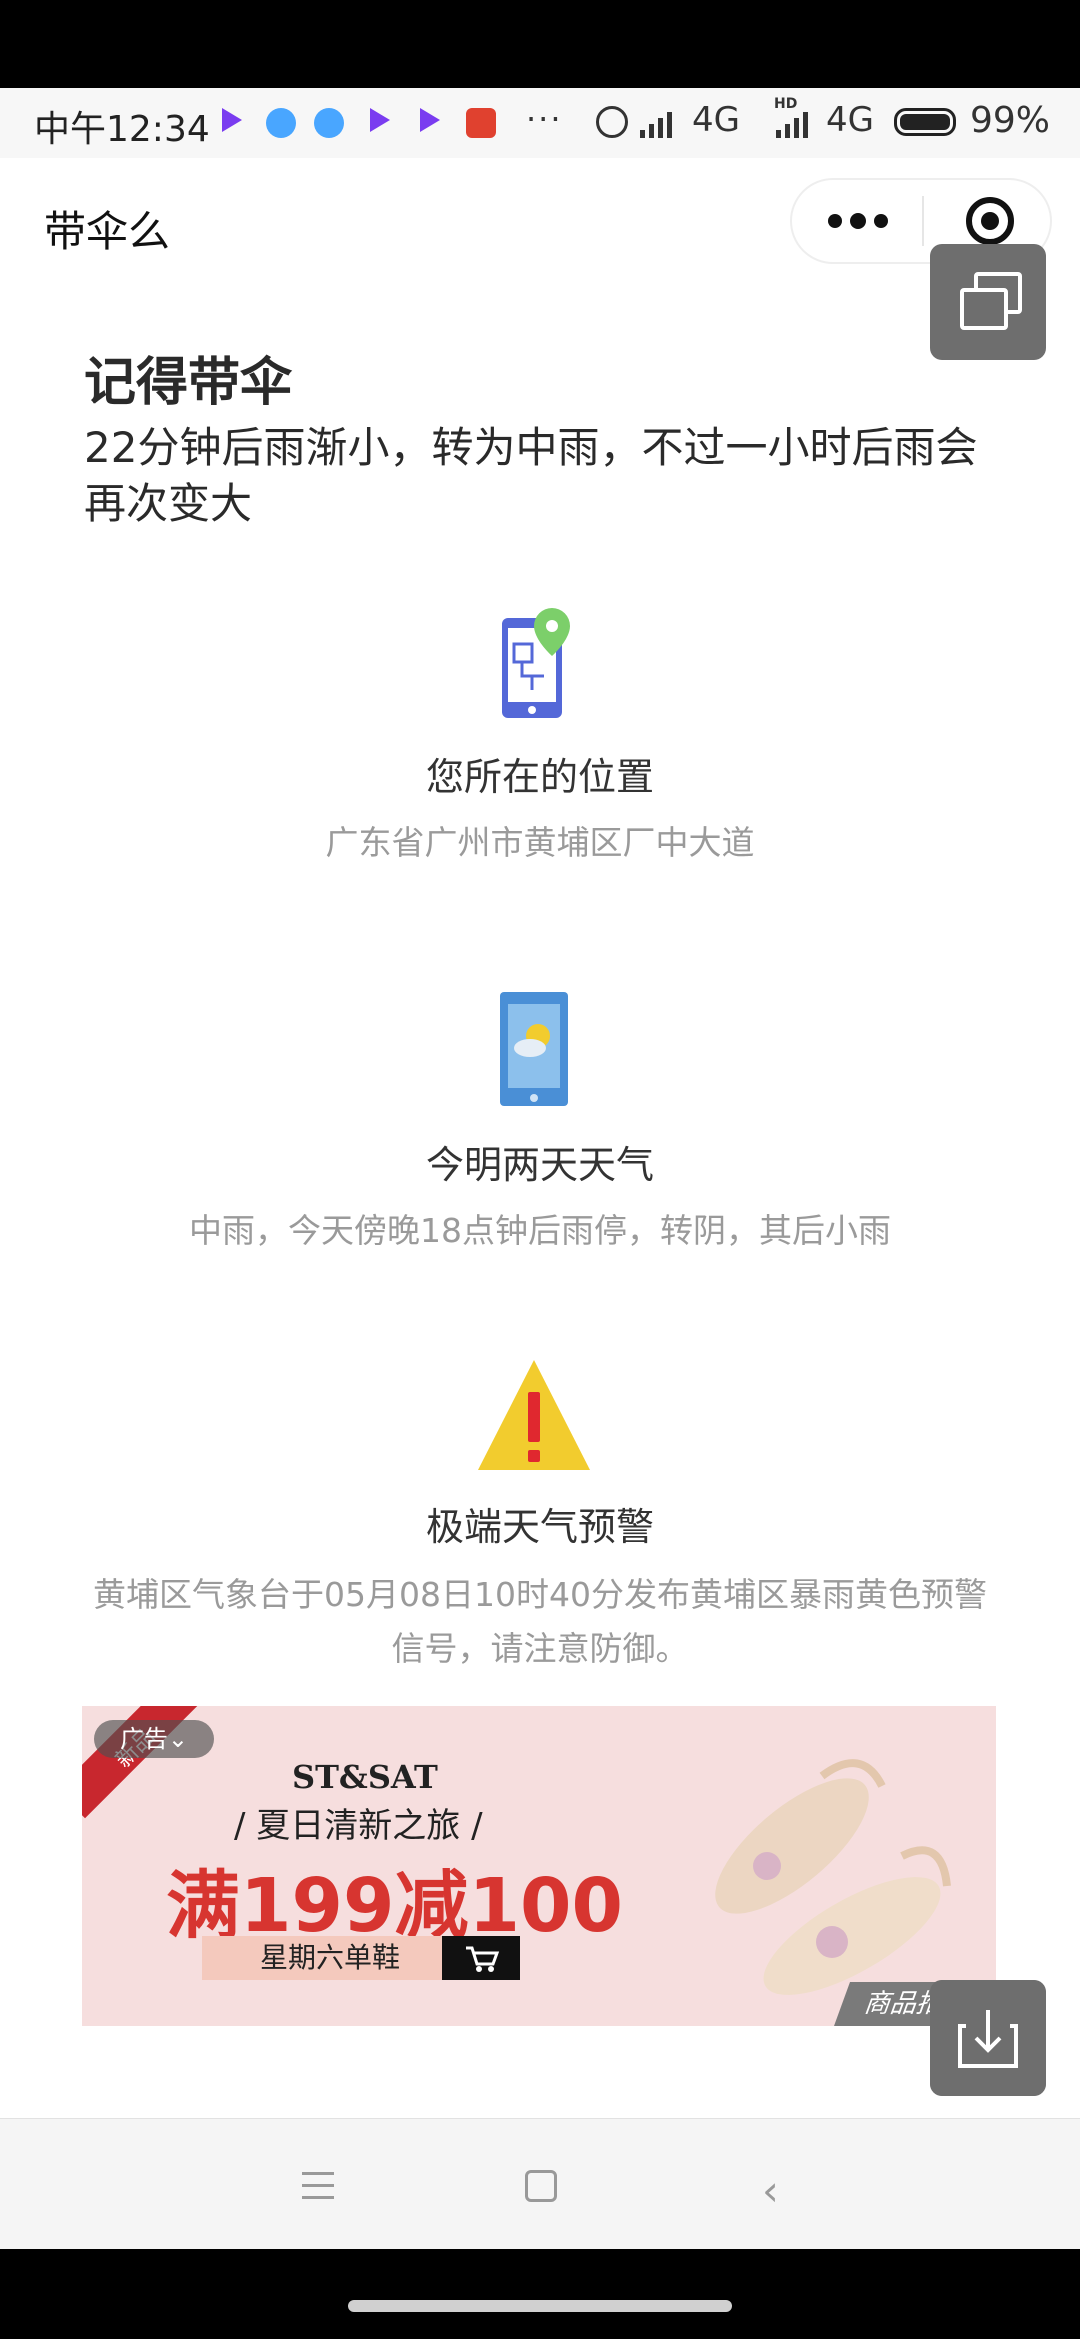 This screenshot has width=1080, height=2339. What do you see at coordinates (365, 1777) in the screenshot?
I see `ad-brand: ST&SAT` at bounding box center [365, 1777].